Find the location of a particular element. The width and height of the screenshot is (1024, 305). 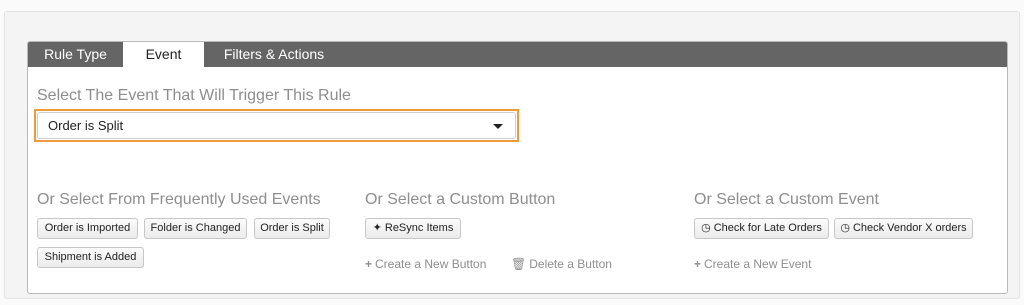

magic-wand-icon: ✦ is located at coordinates (377, 228).